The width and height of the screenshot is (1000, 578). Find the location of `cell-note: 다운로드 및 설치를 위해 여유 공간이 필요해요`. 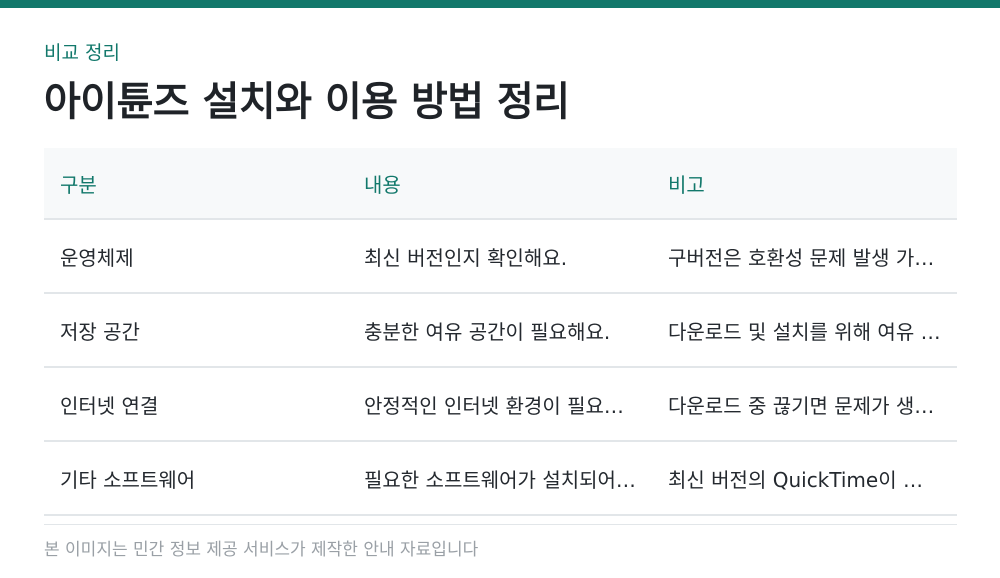

cell-note: 다운로드 및 설치를 위해 여유 공간이 필요해요 is located at coordinates (812, 331).